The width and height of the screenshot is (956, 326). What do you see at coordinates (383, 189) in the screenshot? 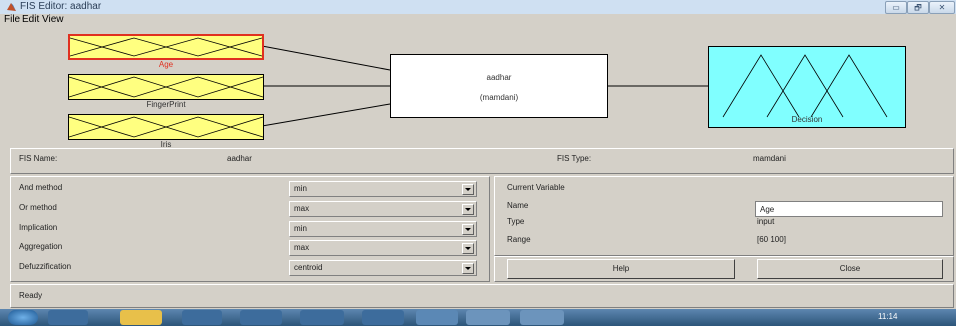
I see `and-method-select: min` at bounding box center [383, 189].